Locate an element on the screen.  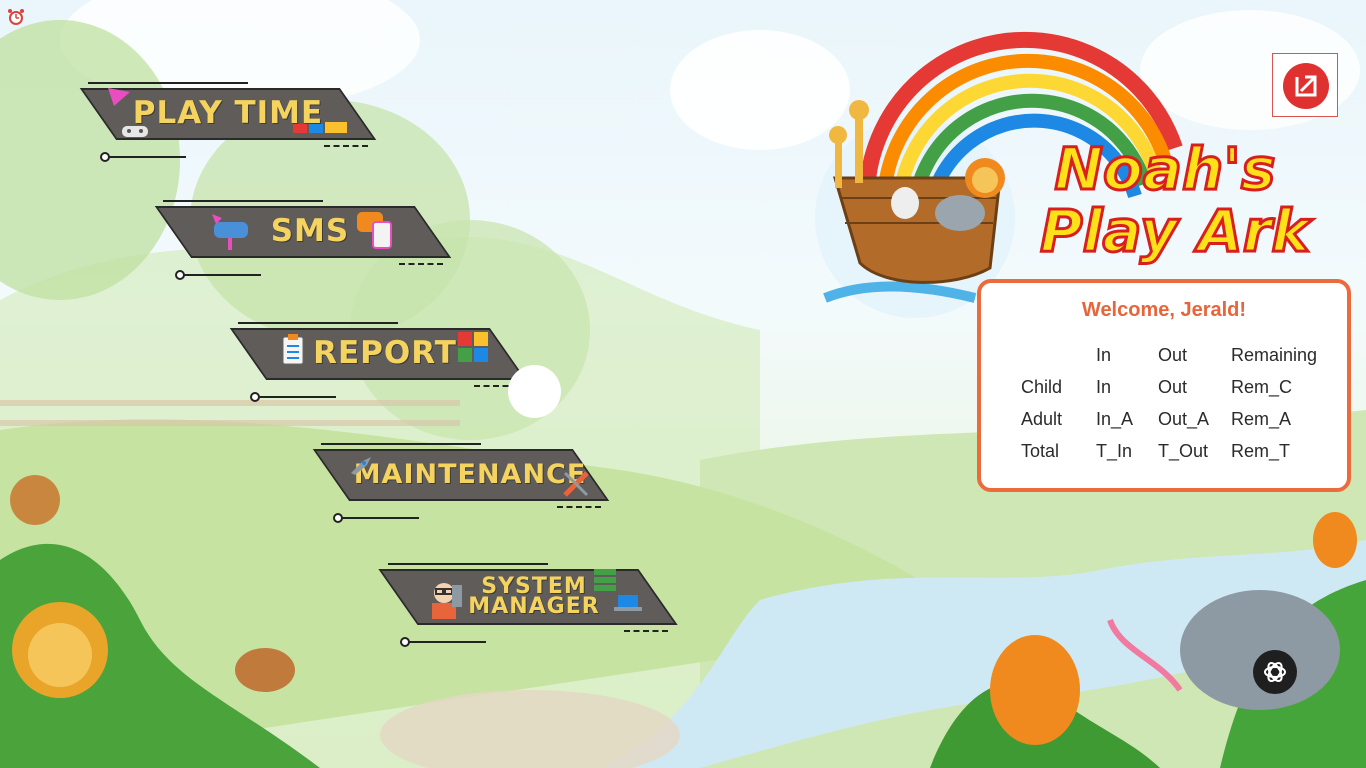
logo-title-line1: Noah's is located at coordinates (1165, 169).